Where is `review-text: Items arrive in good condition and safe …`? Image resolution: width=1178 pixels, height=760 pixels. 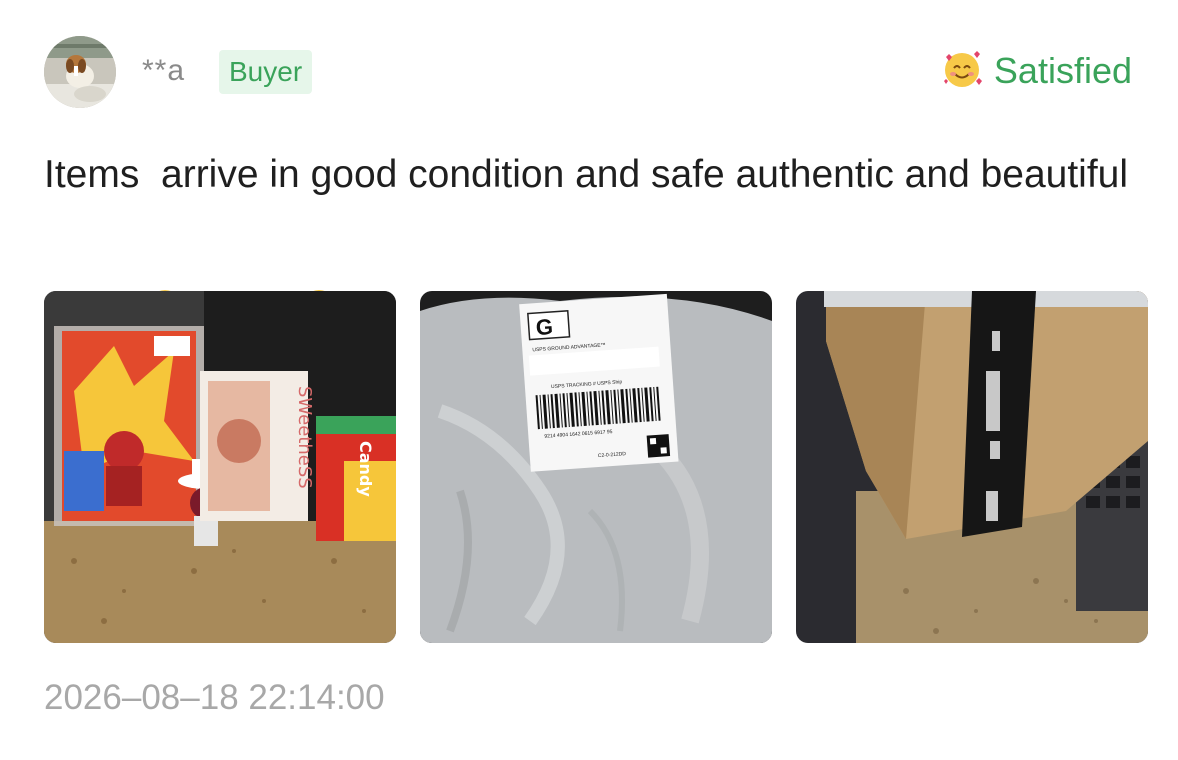
review-text: Items arrive in good condition and safe … is located at coordinates (586, 174).